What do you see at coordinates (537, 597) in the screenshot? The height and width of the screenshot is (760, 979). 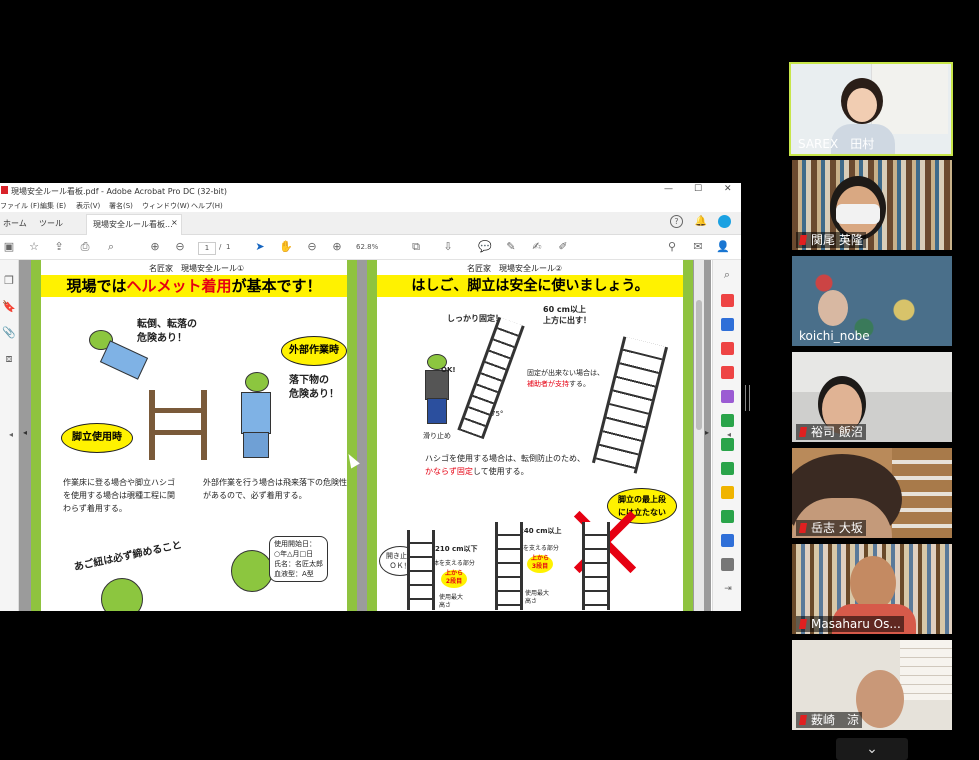 I see `max-height-label-2: 使用最大 高さ` at bounding box center [537, 597].